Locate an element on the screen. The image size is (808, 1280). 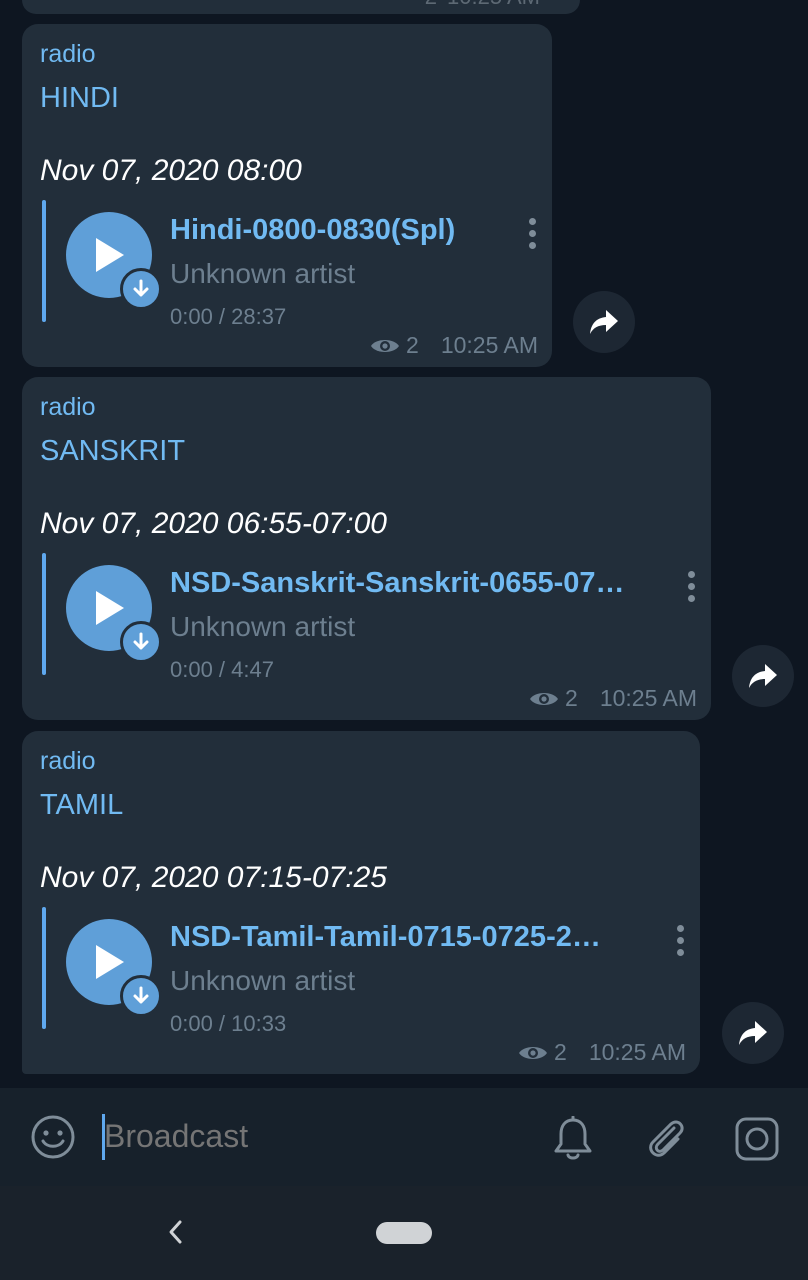
track-duration: 0:00 / 28:37 is located at coordinates (228, 316).